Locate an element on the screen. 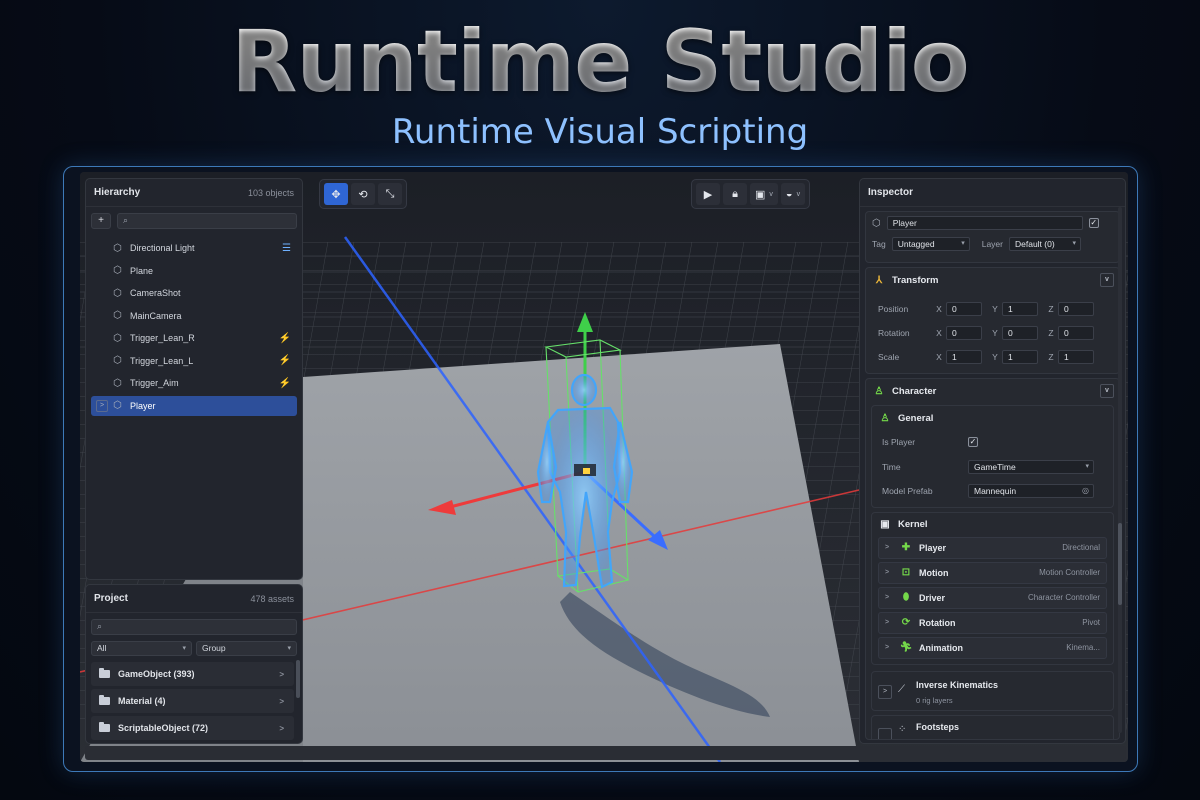 The width and height of the screenshot is (1200, 800). inverse-kinematics-section: > ⟋ Inverse Kinematics 0 rig layers is located at coordinates (992, 690).